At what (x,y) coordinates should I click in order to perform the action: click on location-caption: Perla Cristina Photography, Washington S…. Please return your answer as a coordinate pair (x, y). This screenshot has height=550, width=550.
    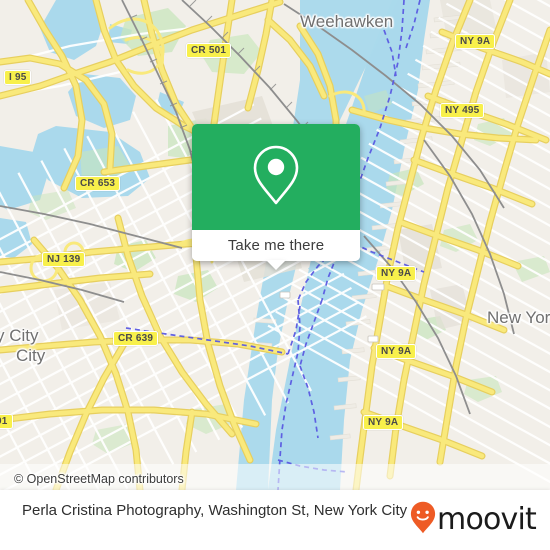
    Looking at the image, I should click on (215, 510).